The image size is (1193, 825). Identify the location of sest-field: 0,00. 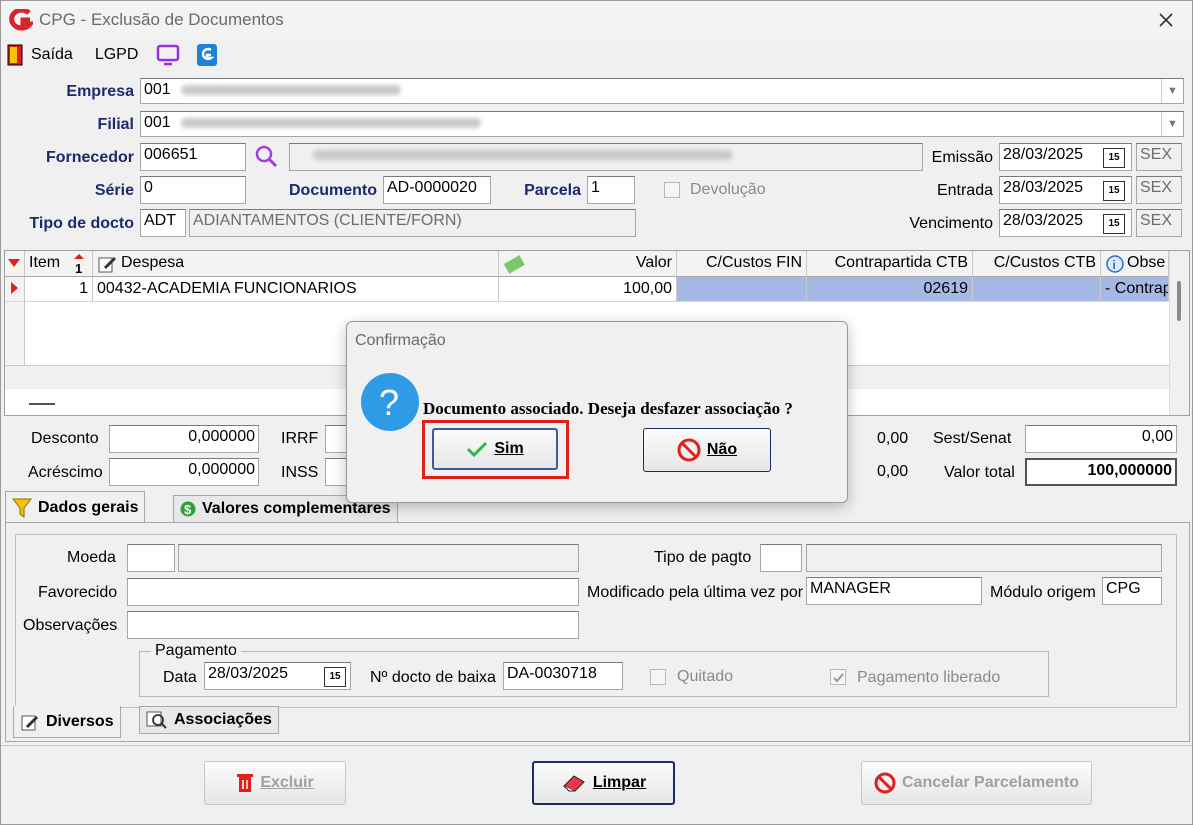
(1101, 439).